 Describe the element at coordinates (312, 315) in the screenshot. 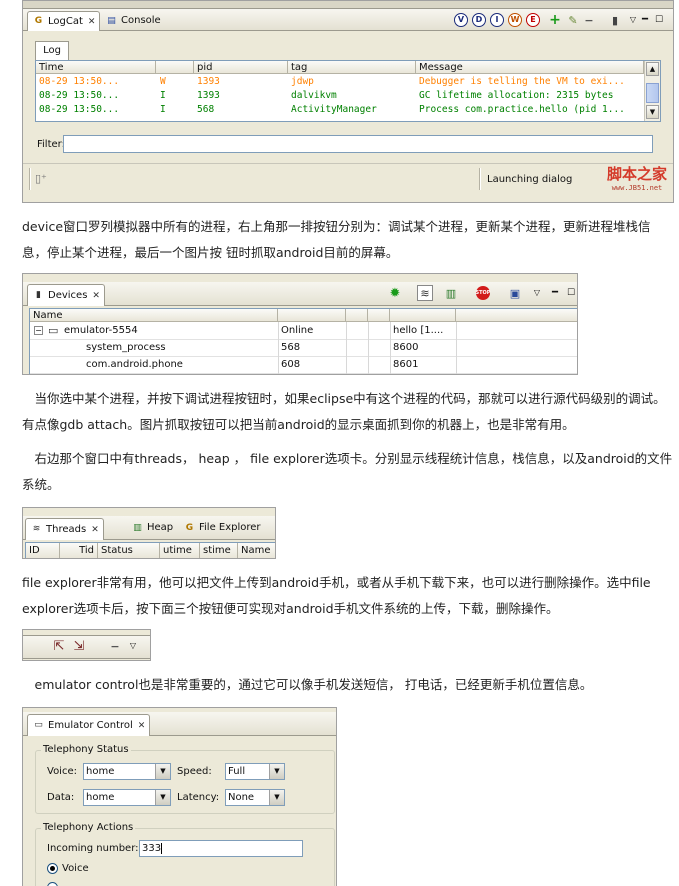

I see `col-2-header` at that location.